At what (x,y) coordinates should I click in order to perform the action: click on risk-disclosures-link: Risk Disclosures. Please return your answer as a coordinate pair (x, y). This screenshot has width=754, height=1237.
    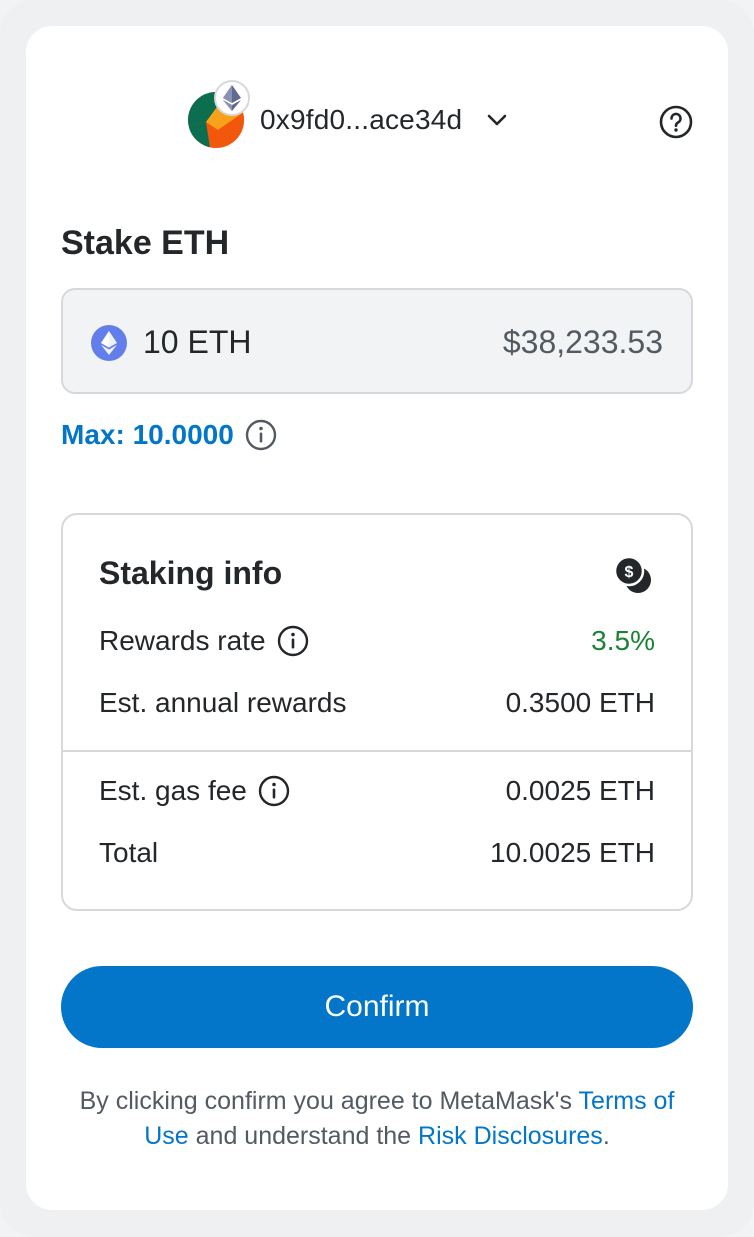
    Looking at the image, I should click on (510, 1136).